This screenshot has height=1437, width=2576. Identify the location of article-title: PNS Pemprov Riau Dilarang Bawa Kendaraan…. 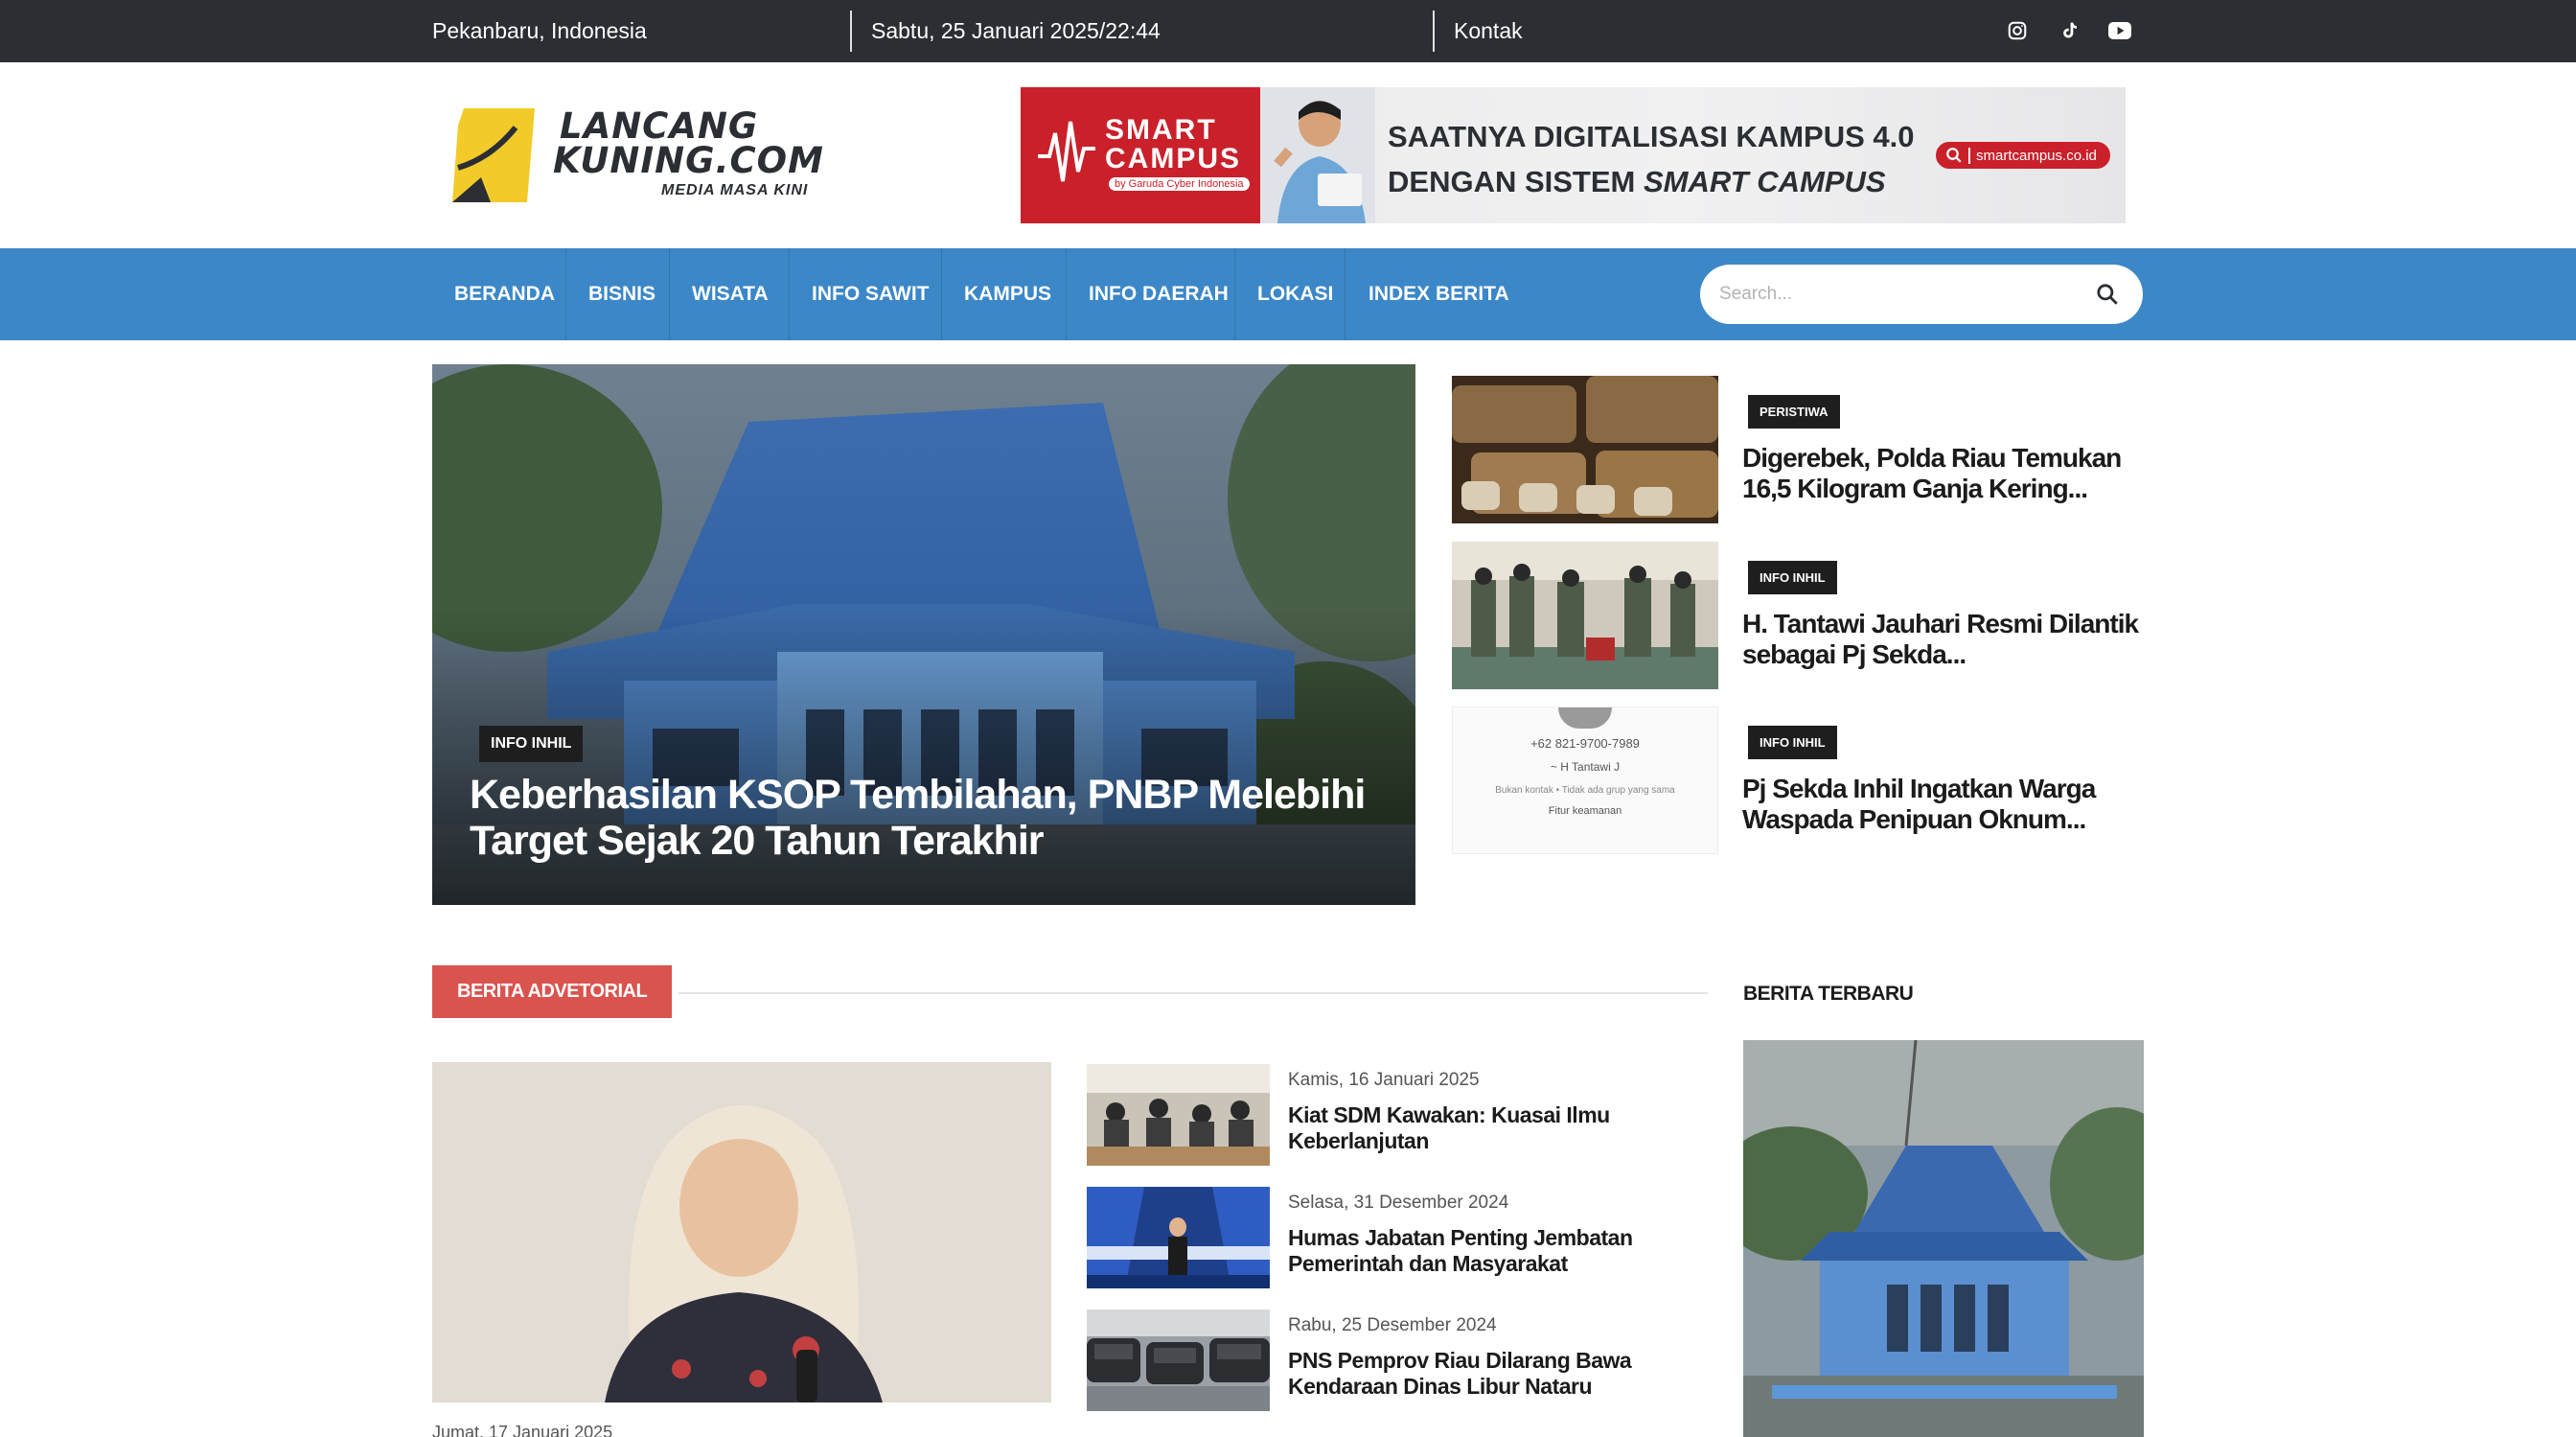
(1499, 1374).